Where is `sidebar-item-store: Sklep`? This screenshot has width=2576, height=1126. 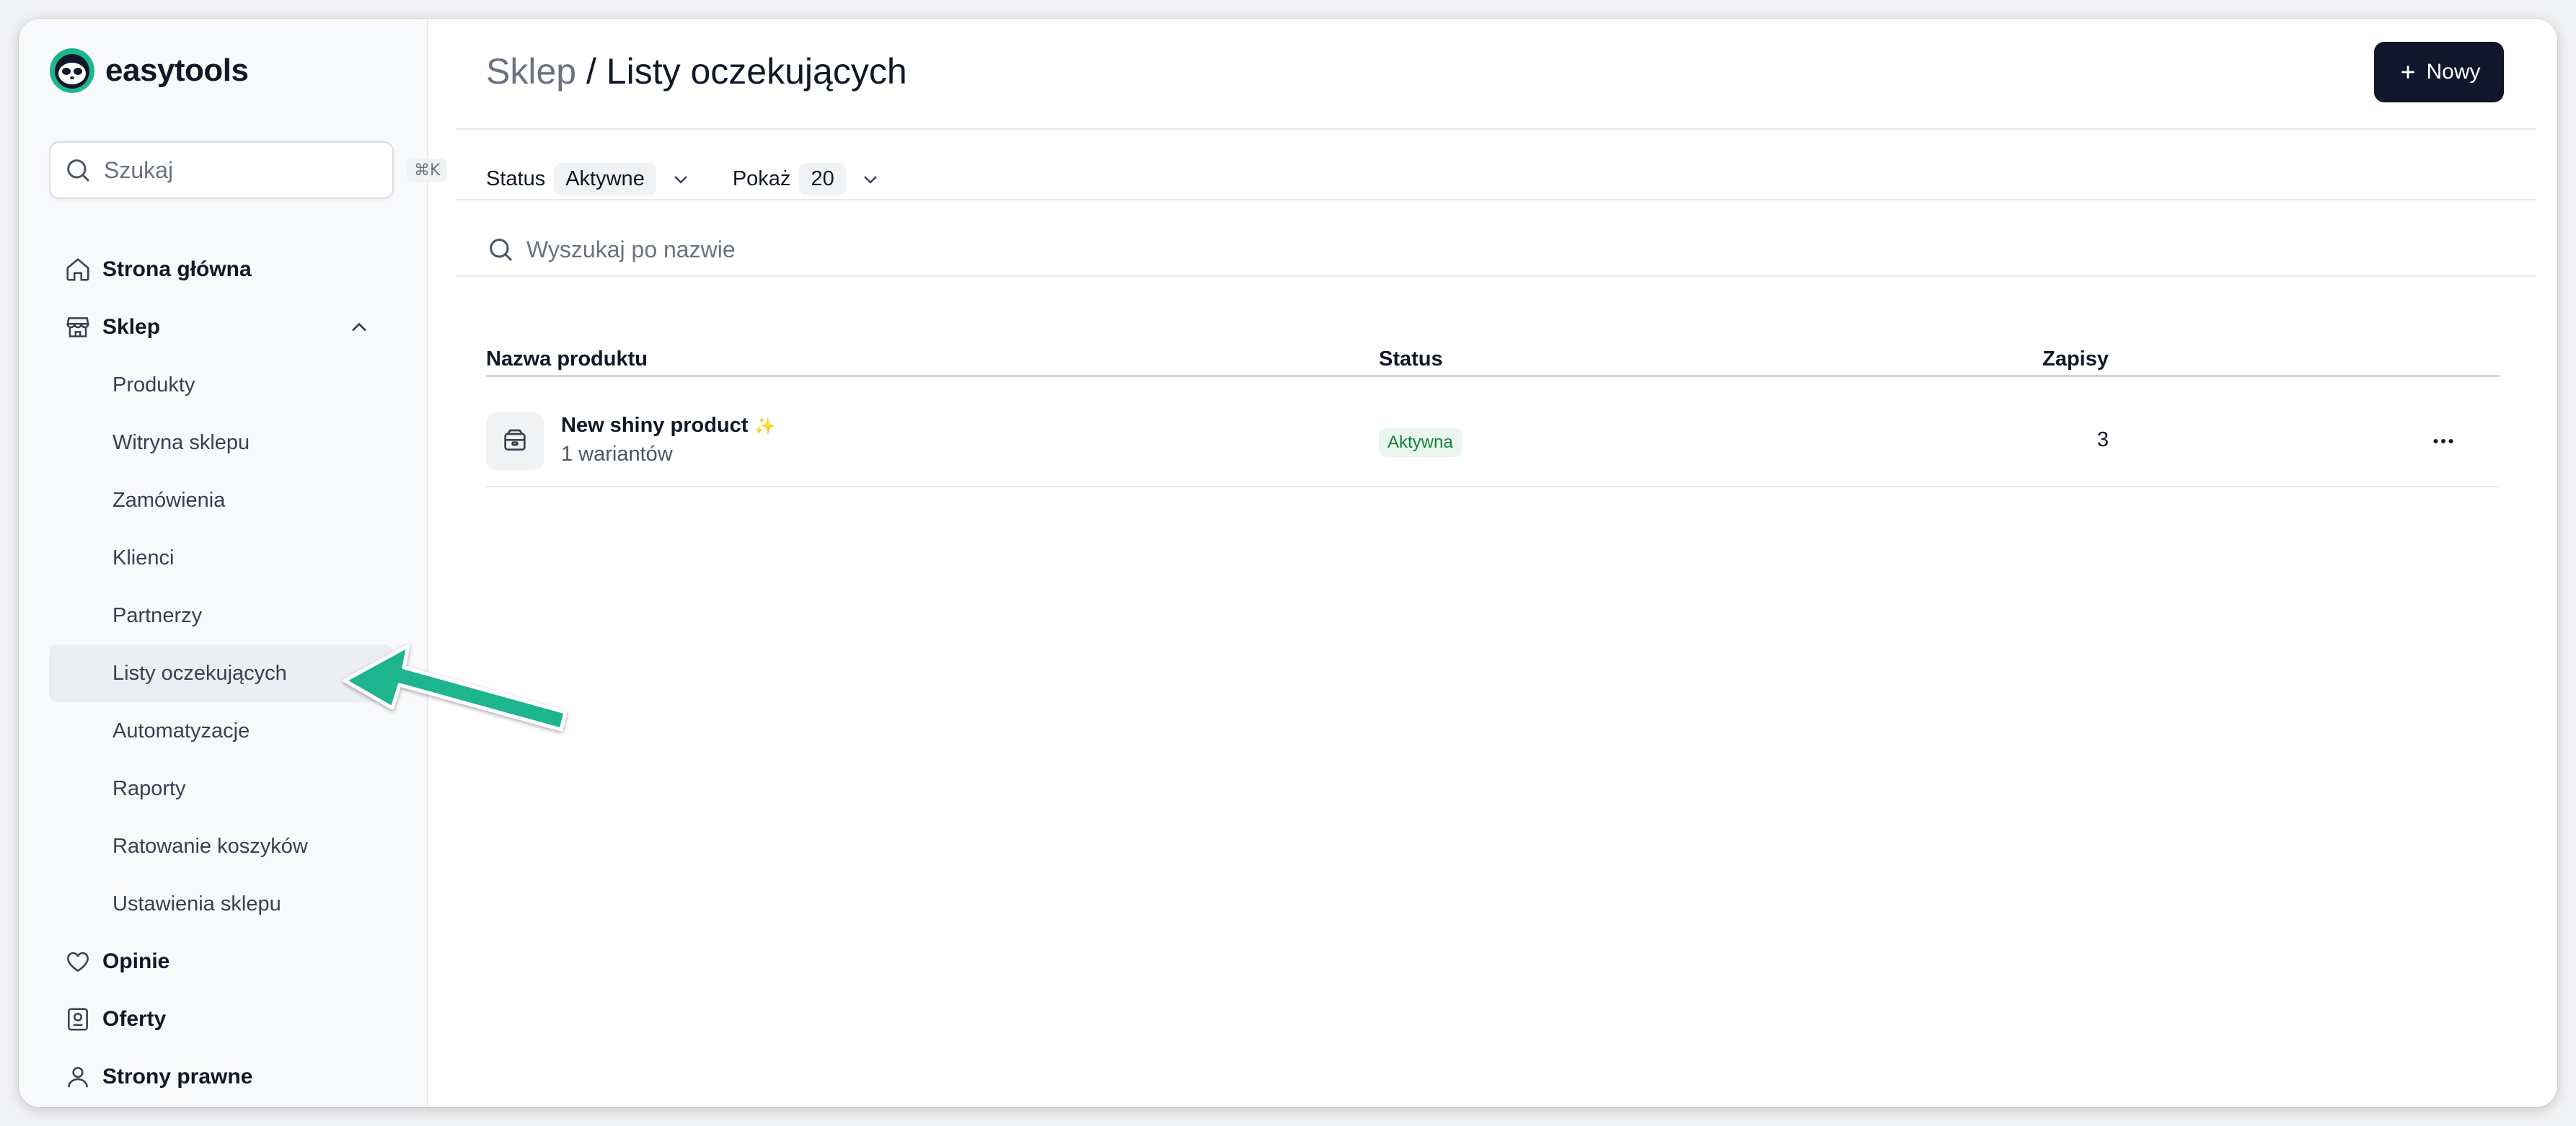 sidebar-item-store: Sklep is located at coordinates (221, 327).